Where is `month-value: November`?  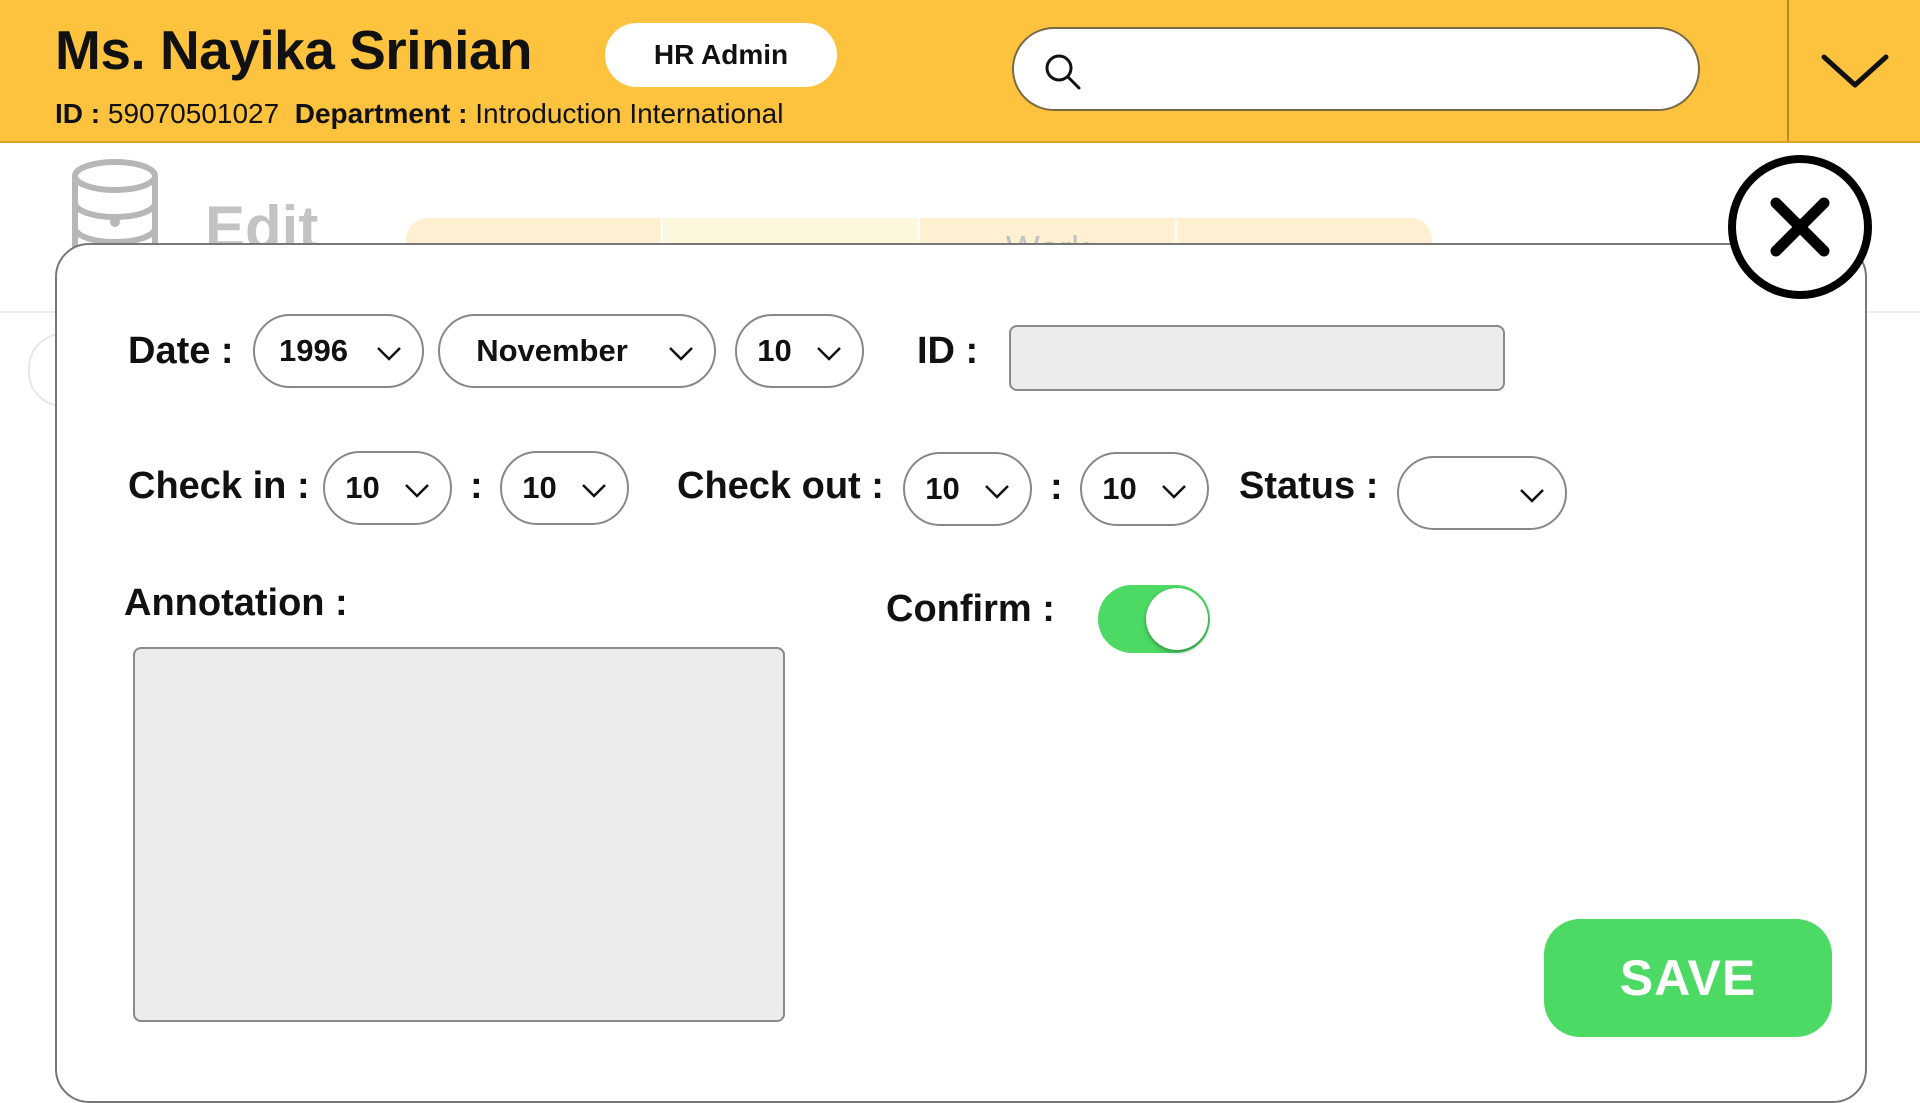
month-value: November is located at coordinates (552, 350).